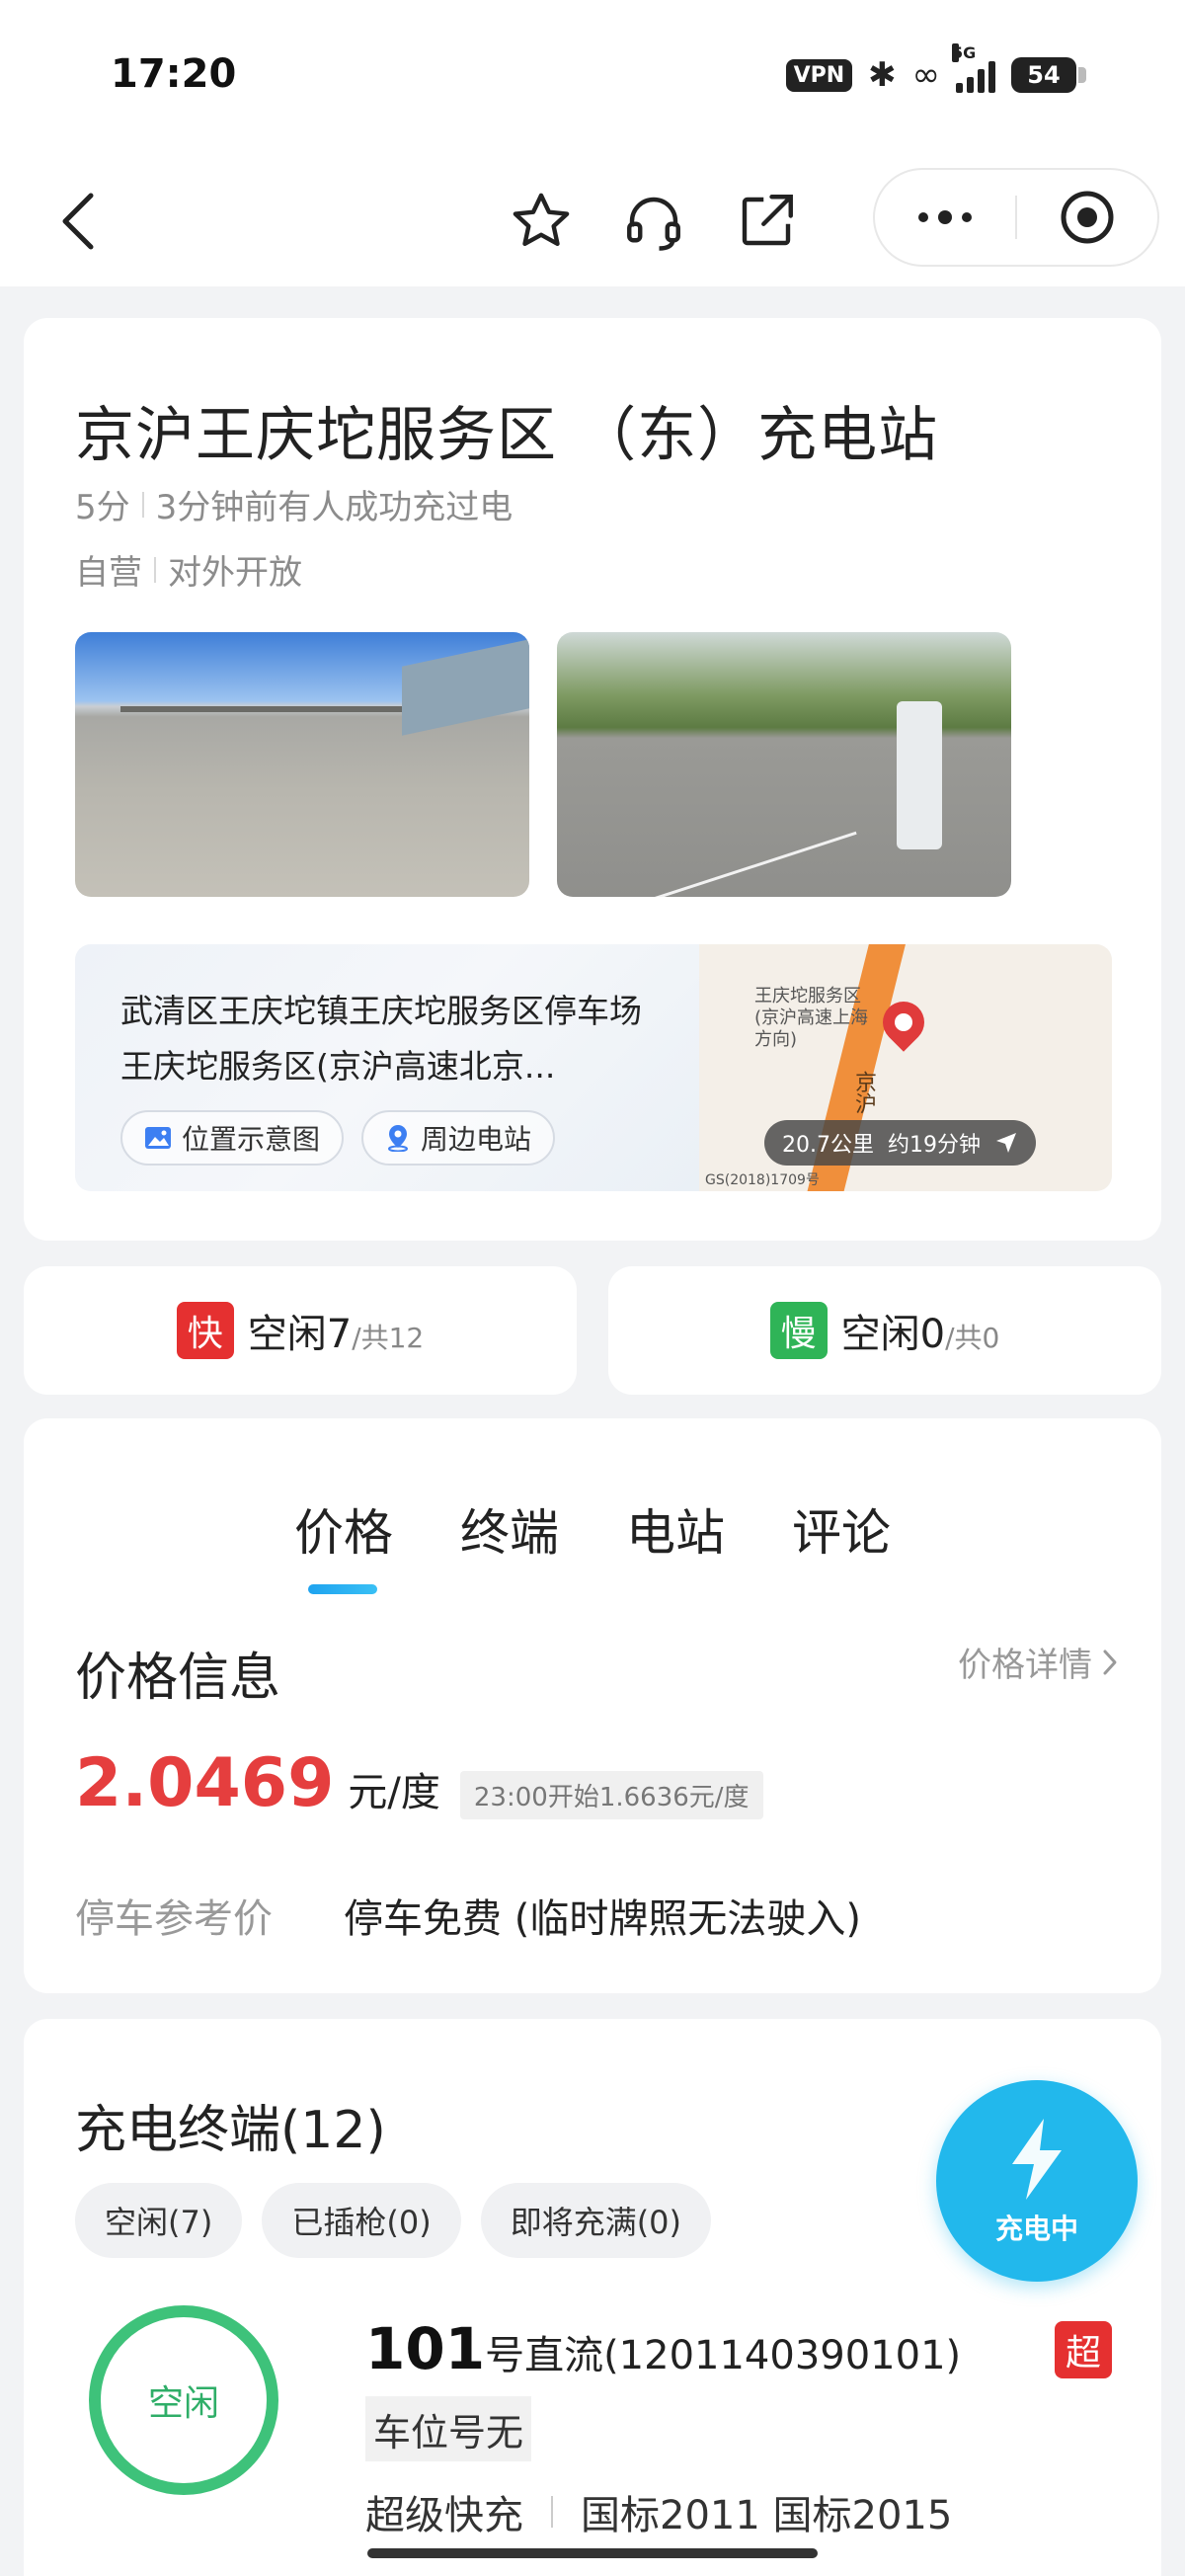  What do you see at coordinates (828, 1145) in the screenshot?
I see `distance-text: 20.7公里` at bounding box center [828, 1145].